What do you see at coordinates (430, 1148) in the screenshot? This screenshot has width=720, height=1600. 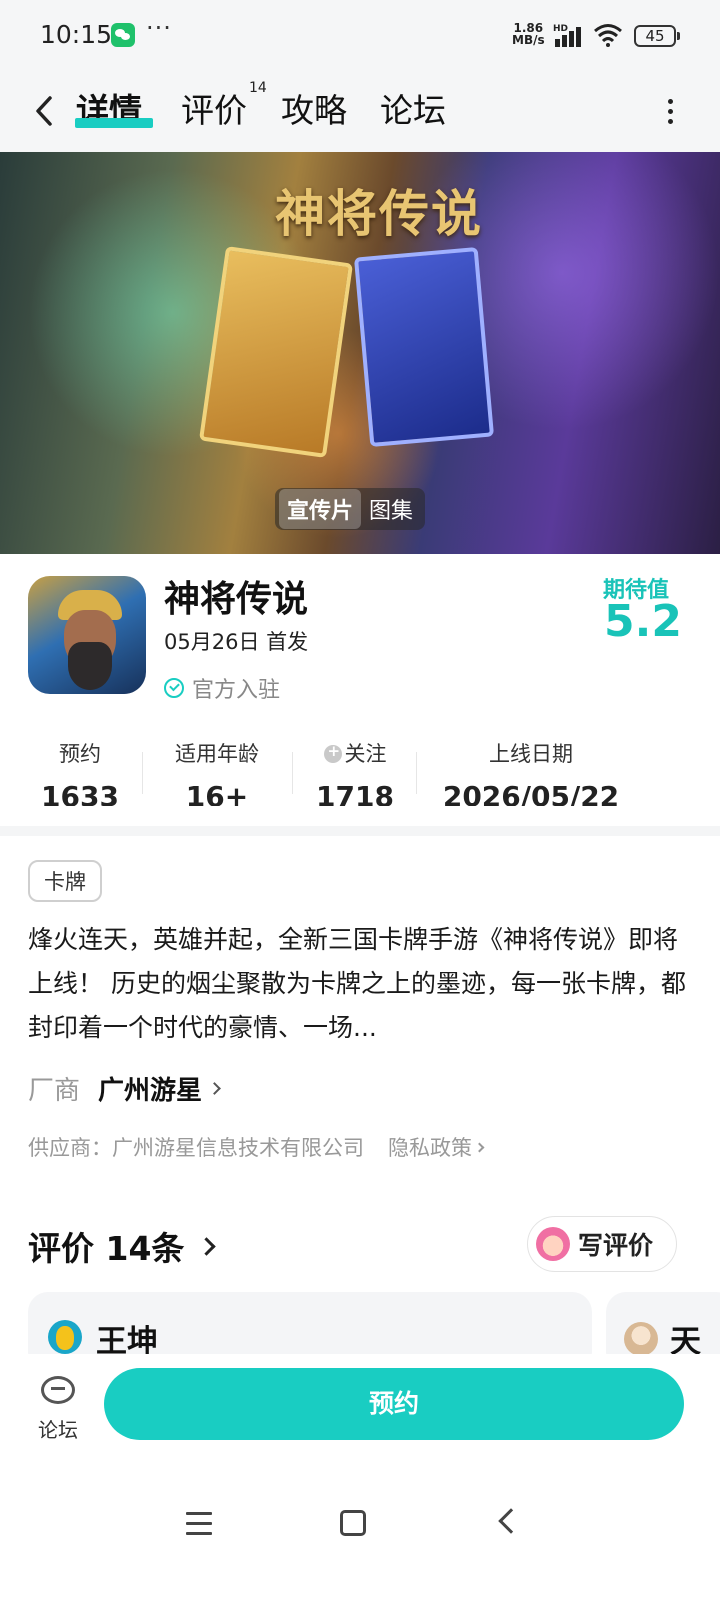 I see `privacy-policy-label: 隐私政策` at bounding box center [430, 1148].